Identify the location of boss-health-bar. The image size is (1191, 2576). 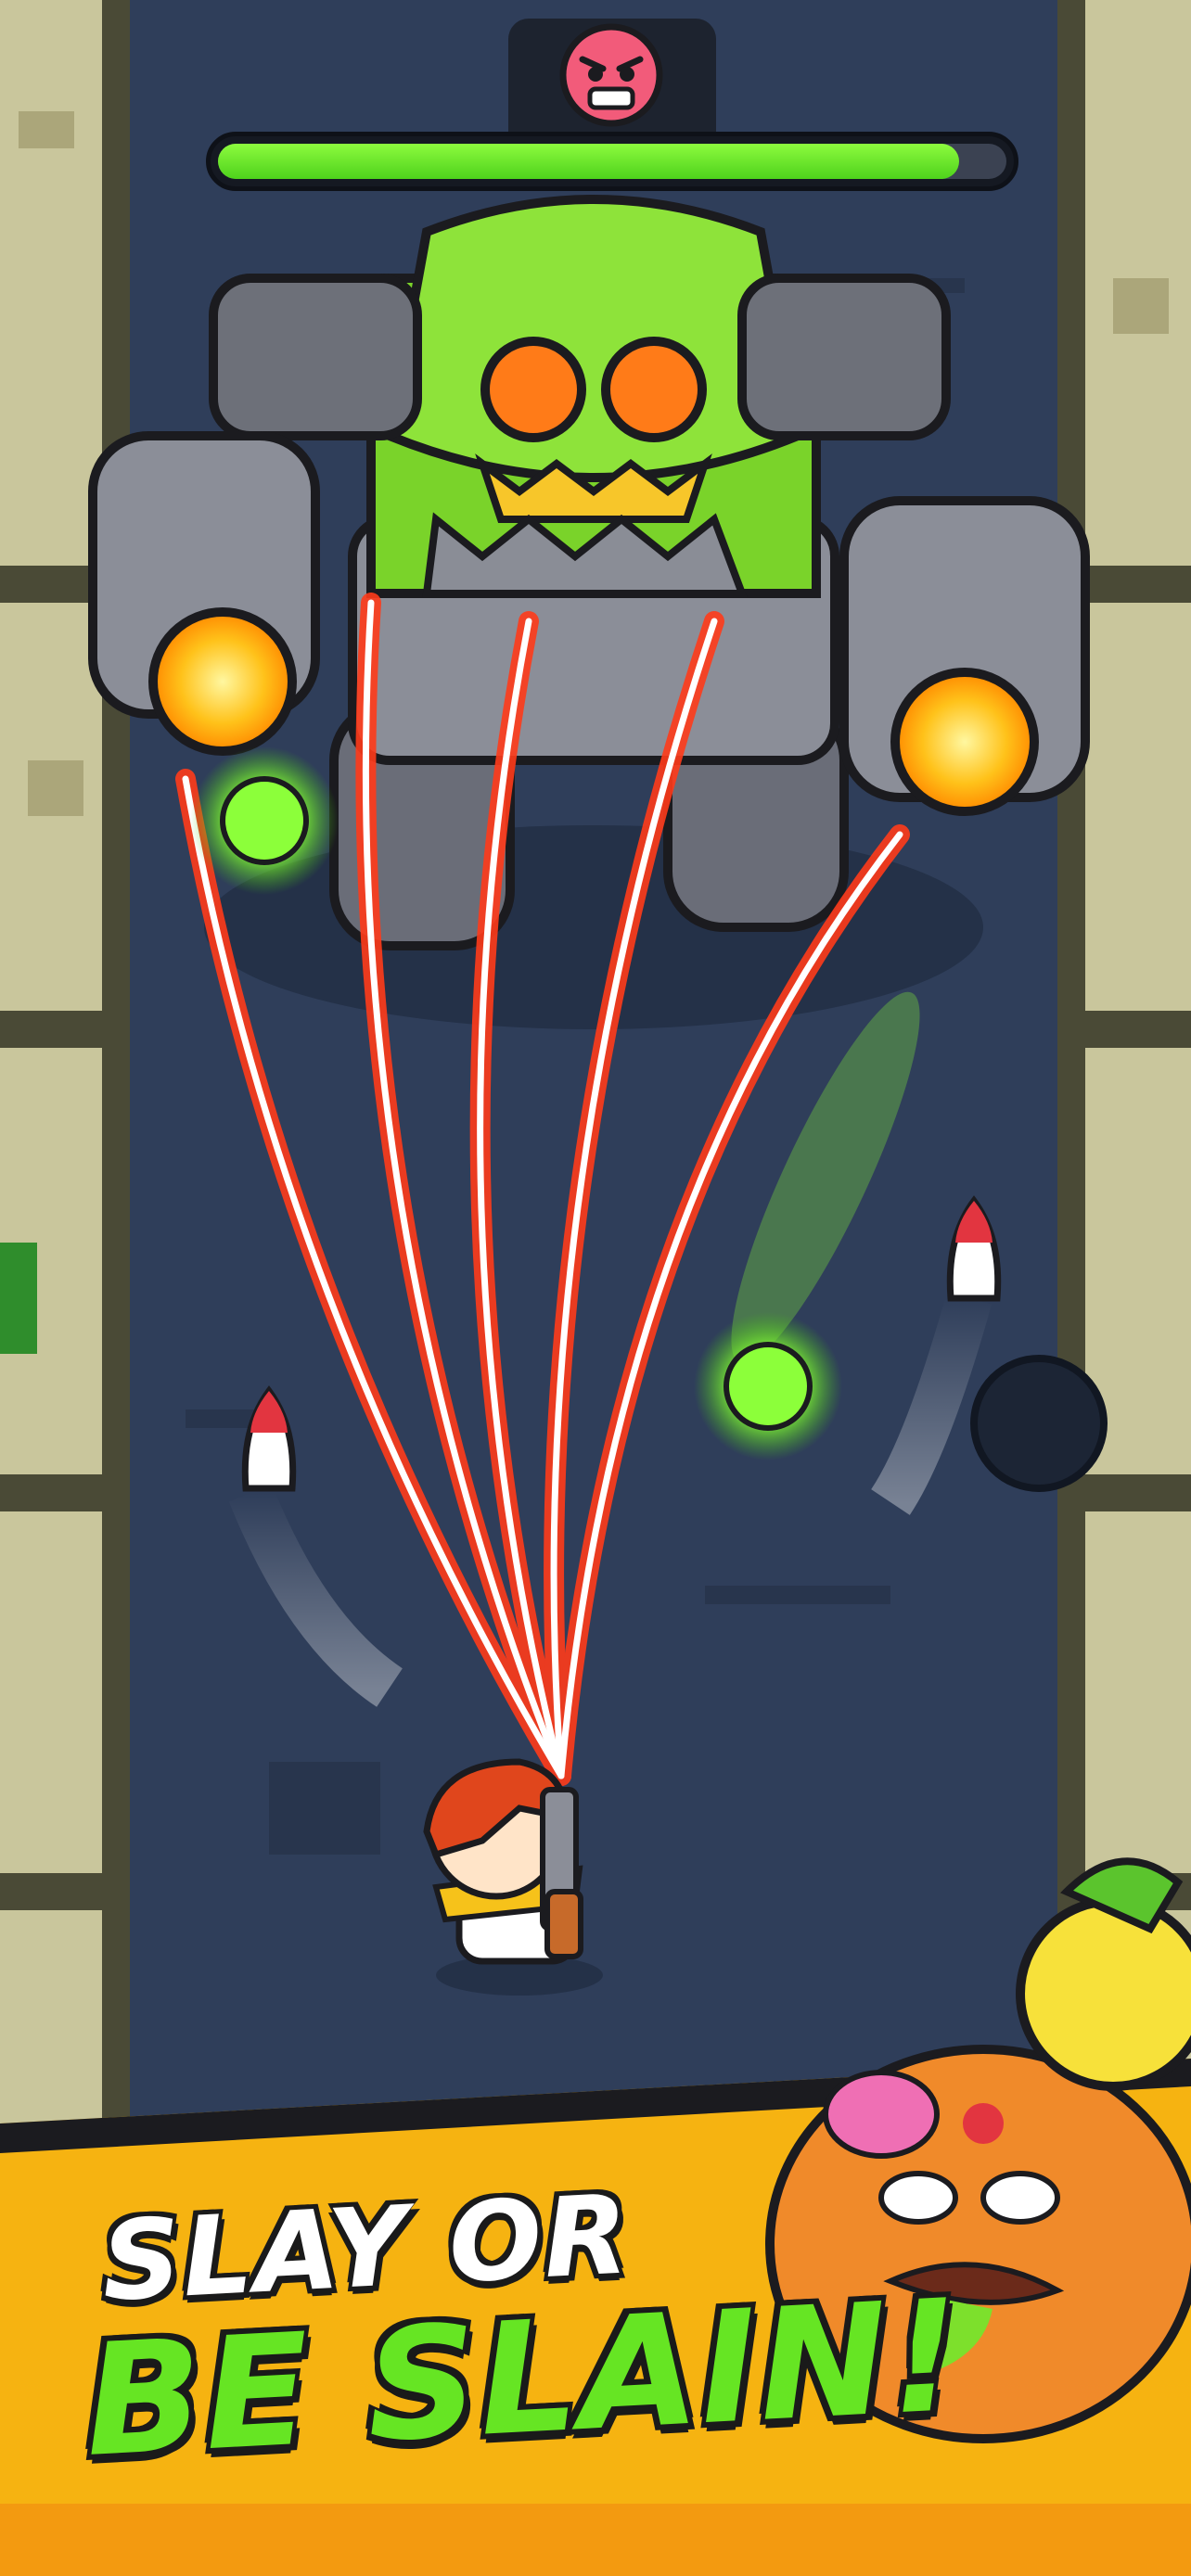
(612, 161).